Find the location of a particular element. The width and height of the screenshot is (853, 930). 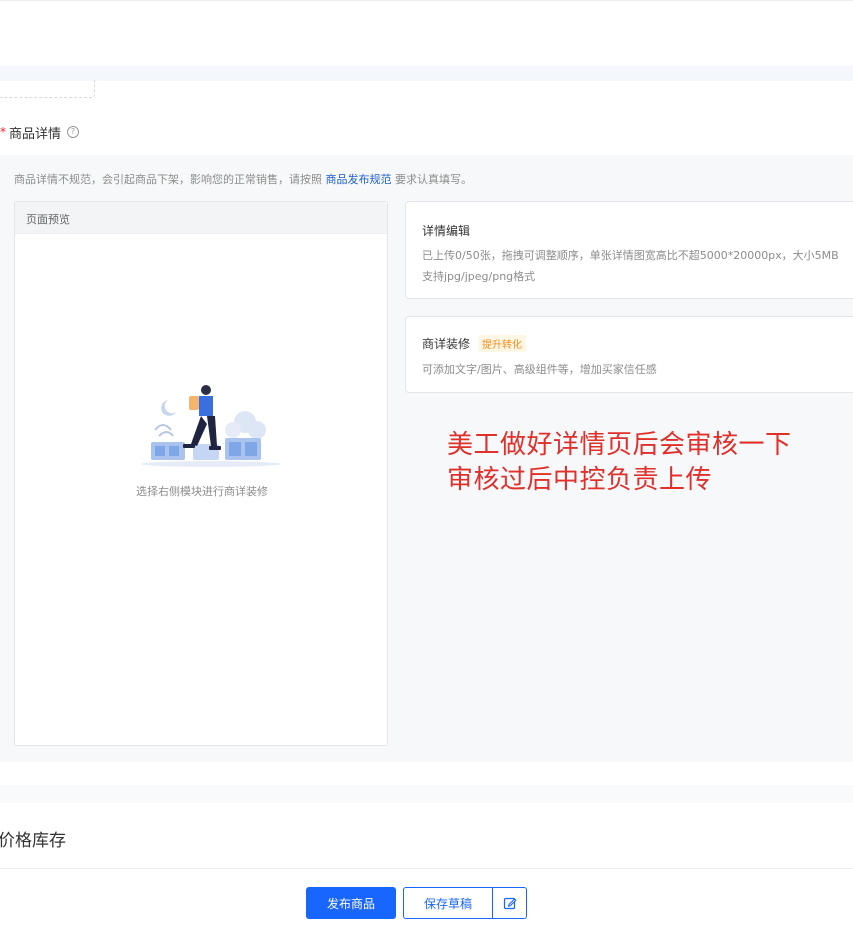

product-detail-heading: * 商品详情 ? is located at coordinates (40, 132).